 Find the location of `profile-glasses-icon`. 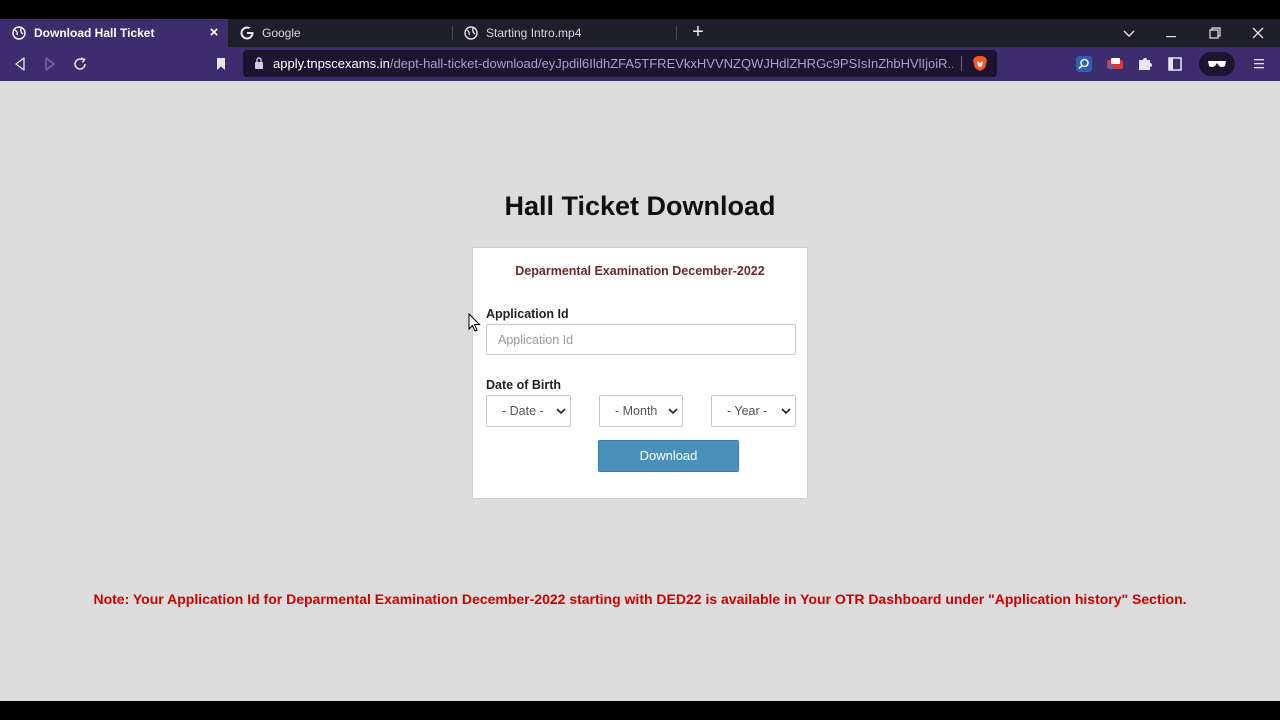

profile-glasses-icon is located at coordinates (1217, 64).